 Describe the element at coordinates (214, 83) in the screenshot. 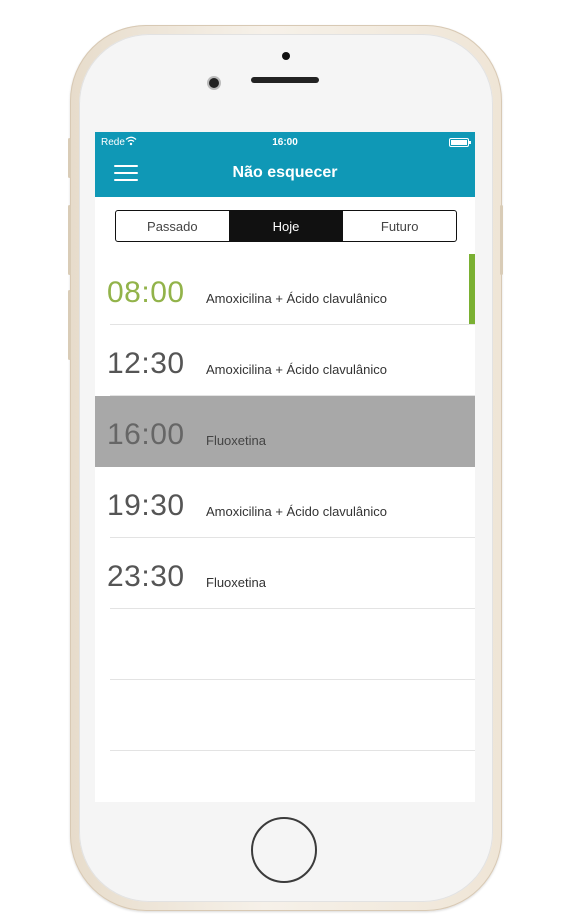

I see `front-camera` at that location.